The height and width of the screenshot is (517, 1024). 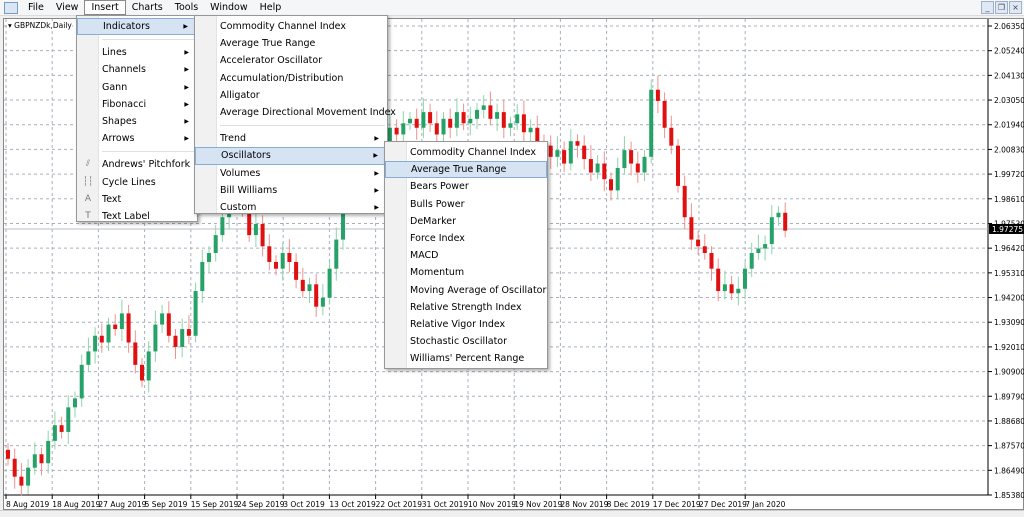 What do you see at coordinates (1009, 372) in the screenshot?
I see `price-tick-label: 1.90900` at bounding box center [1009, 372].